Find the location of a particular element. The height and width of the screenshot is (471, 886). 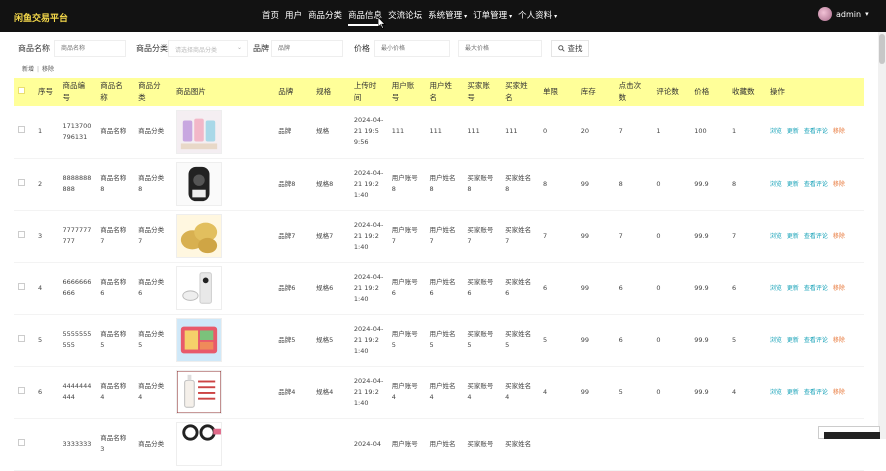

cell-code: 8888888888 is located at coordinates (77, 184).